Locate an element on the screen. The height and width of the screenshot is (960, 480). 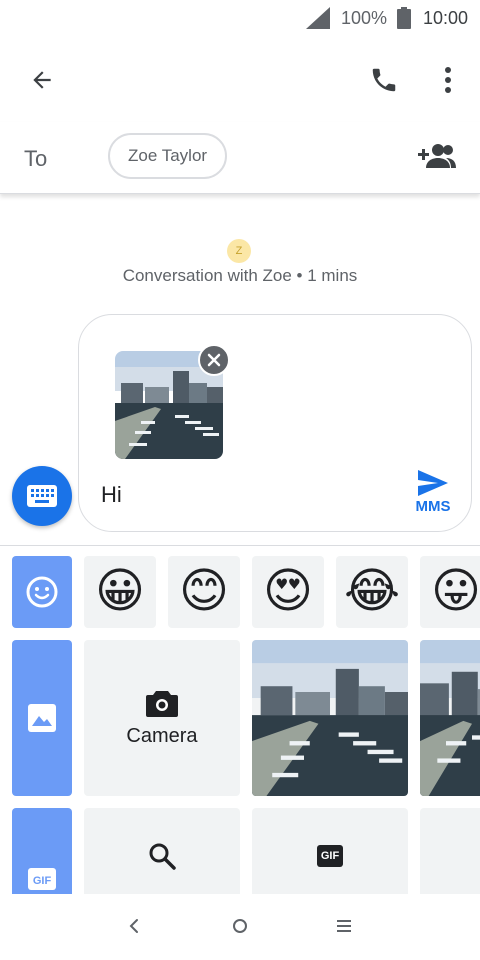
send-label: MMS is located at coordinates (433, 506).